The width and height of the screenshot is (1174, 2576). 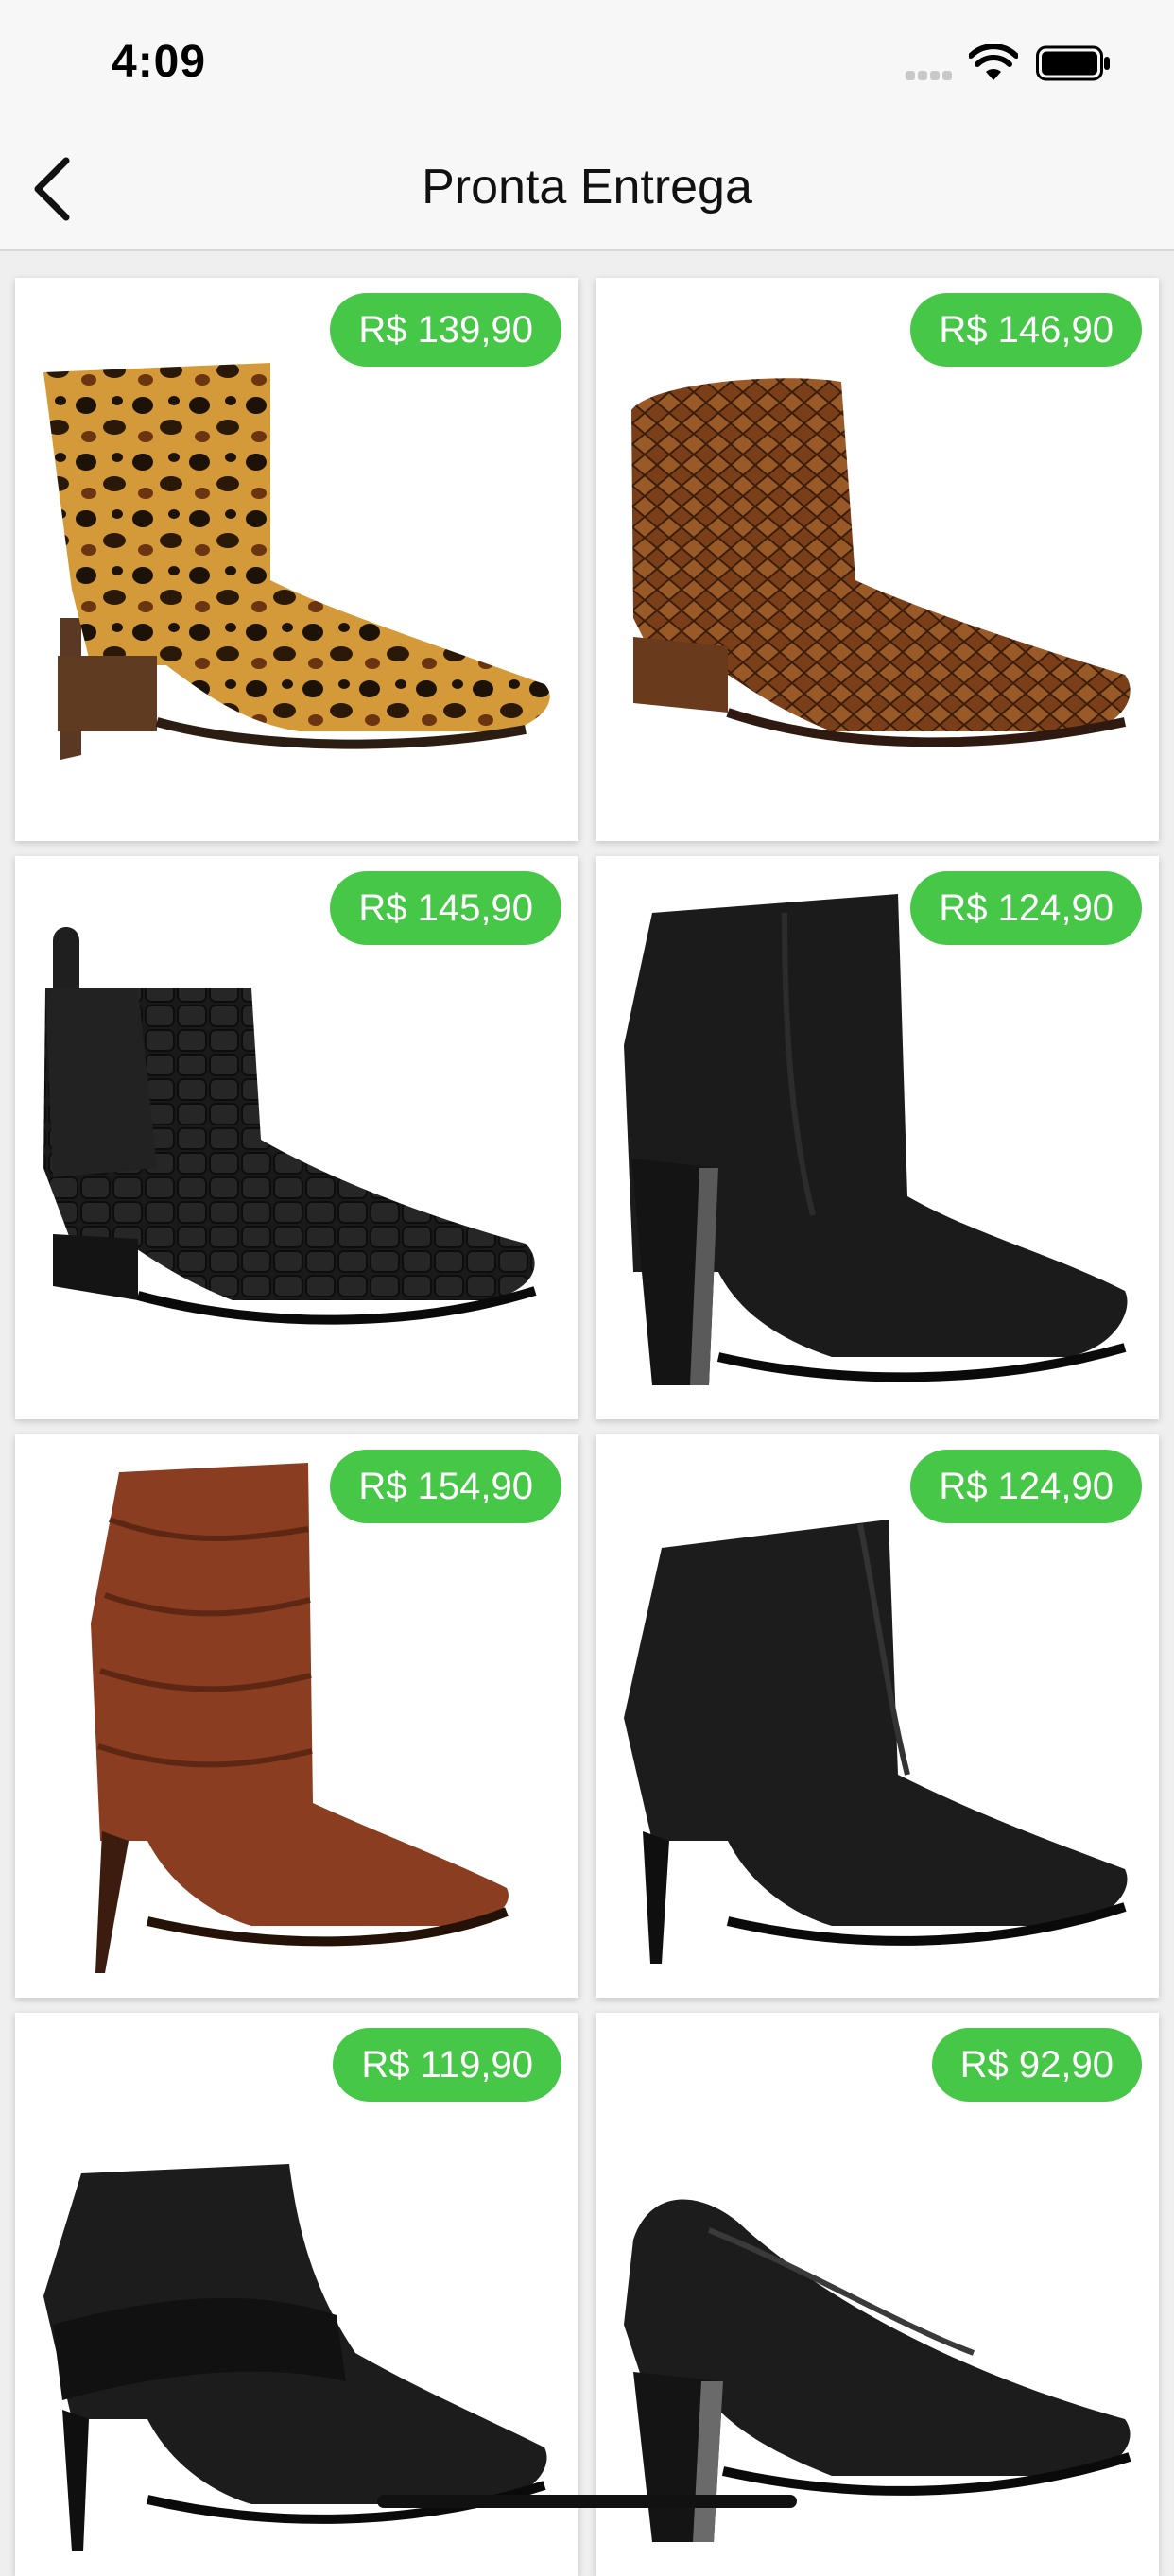 I want to click on navigation-bar: Pronta Entrega, so click(x=587, y=188).